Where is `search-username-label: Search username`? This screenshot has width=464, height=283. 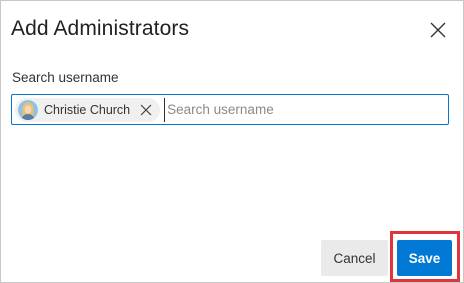
search-username-label: Search username is located at coordinates (65, 77).